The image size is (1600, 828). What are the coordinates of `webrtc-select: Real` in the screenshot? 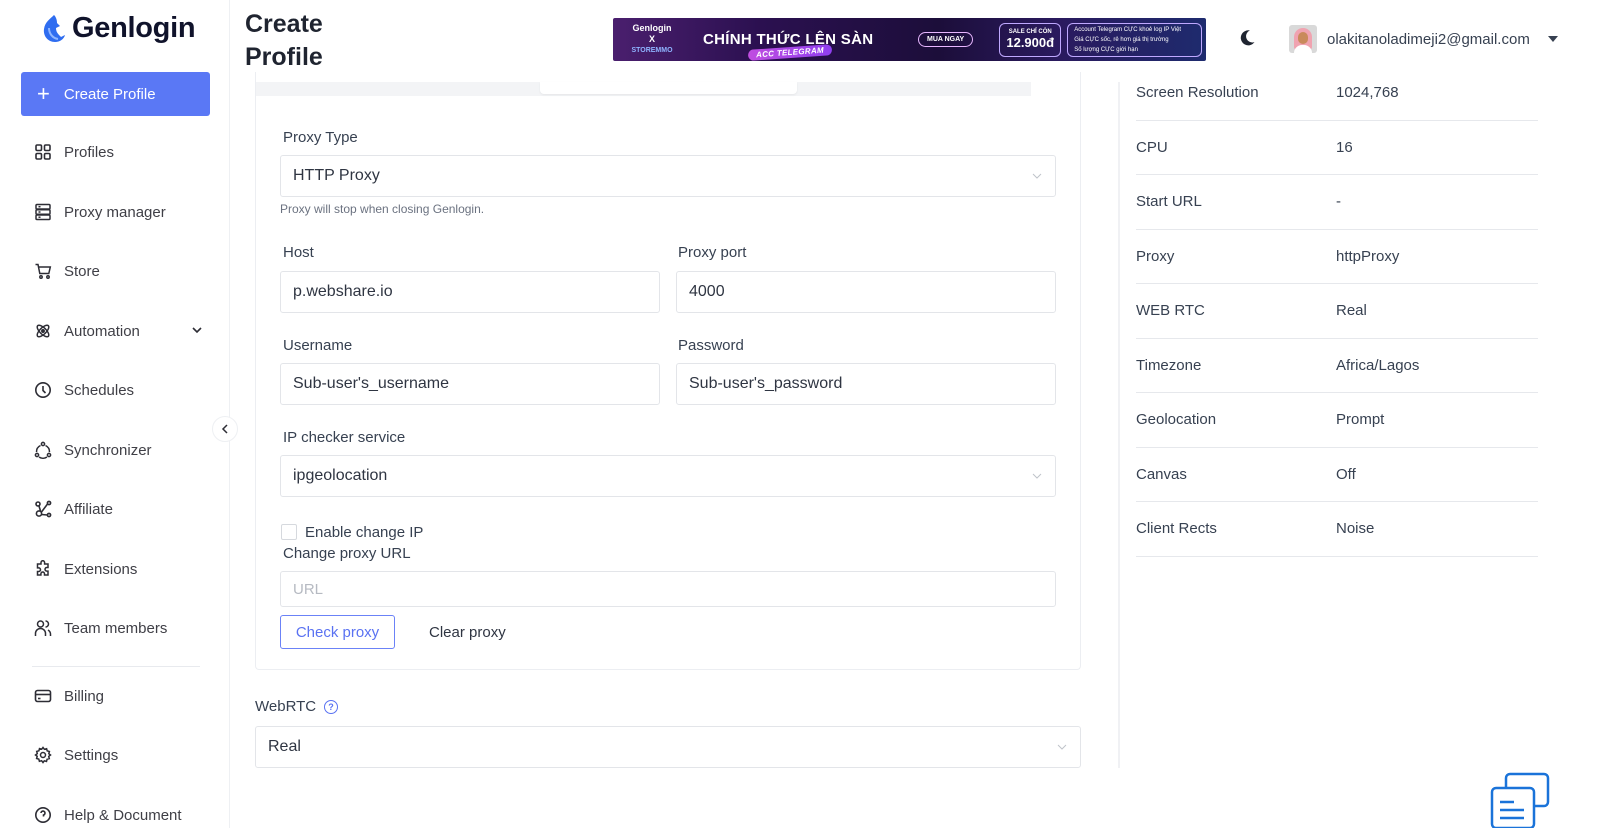 It's located at (668, 747).